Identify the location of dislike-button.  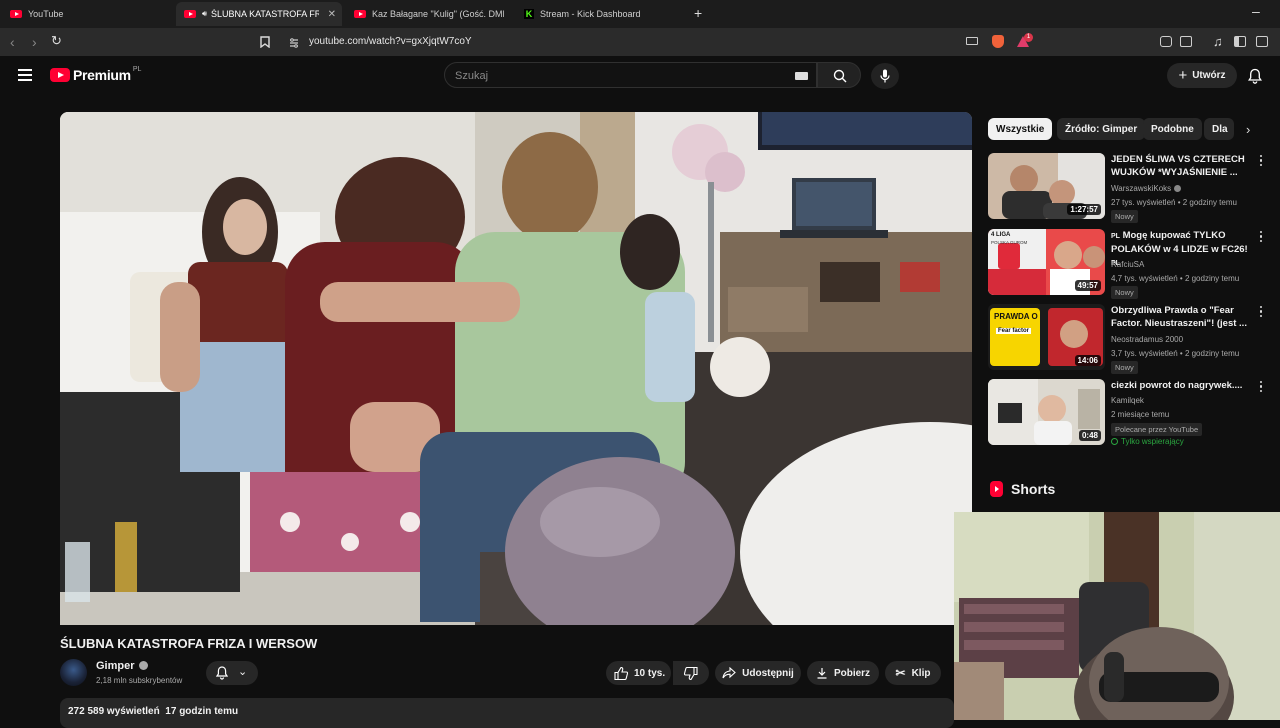
(691, 673).